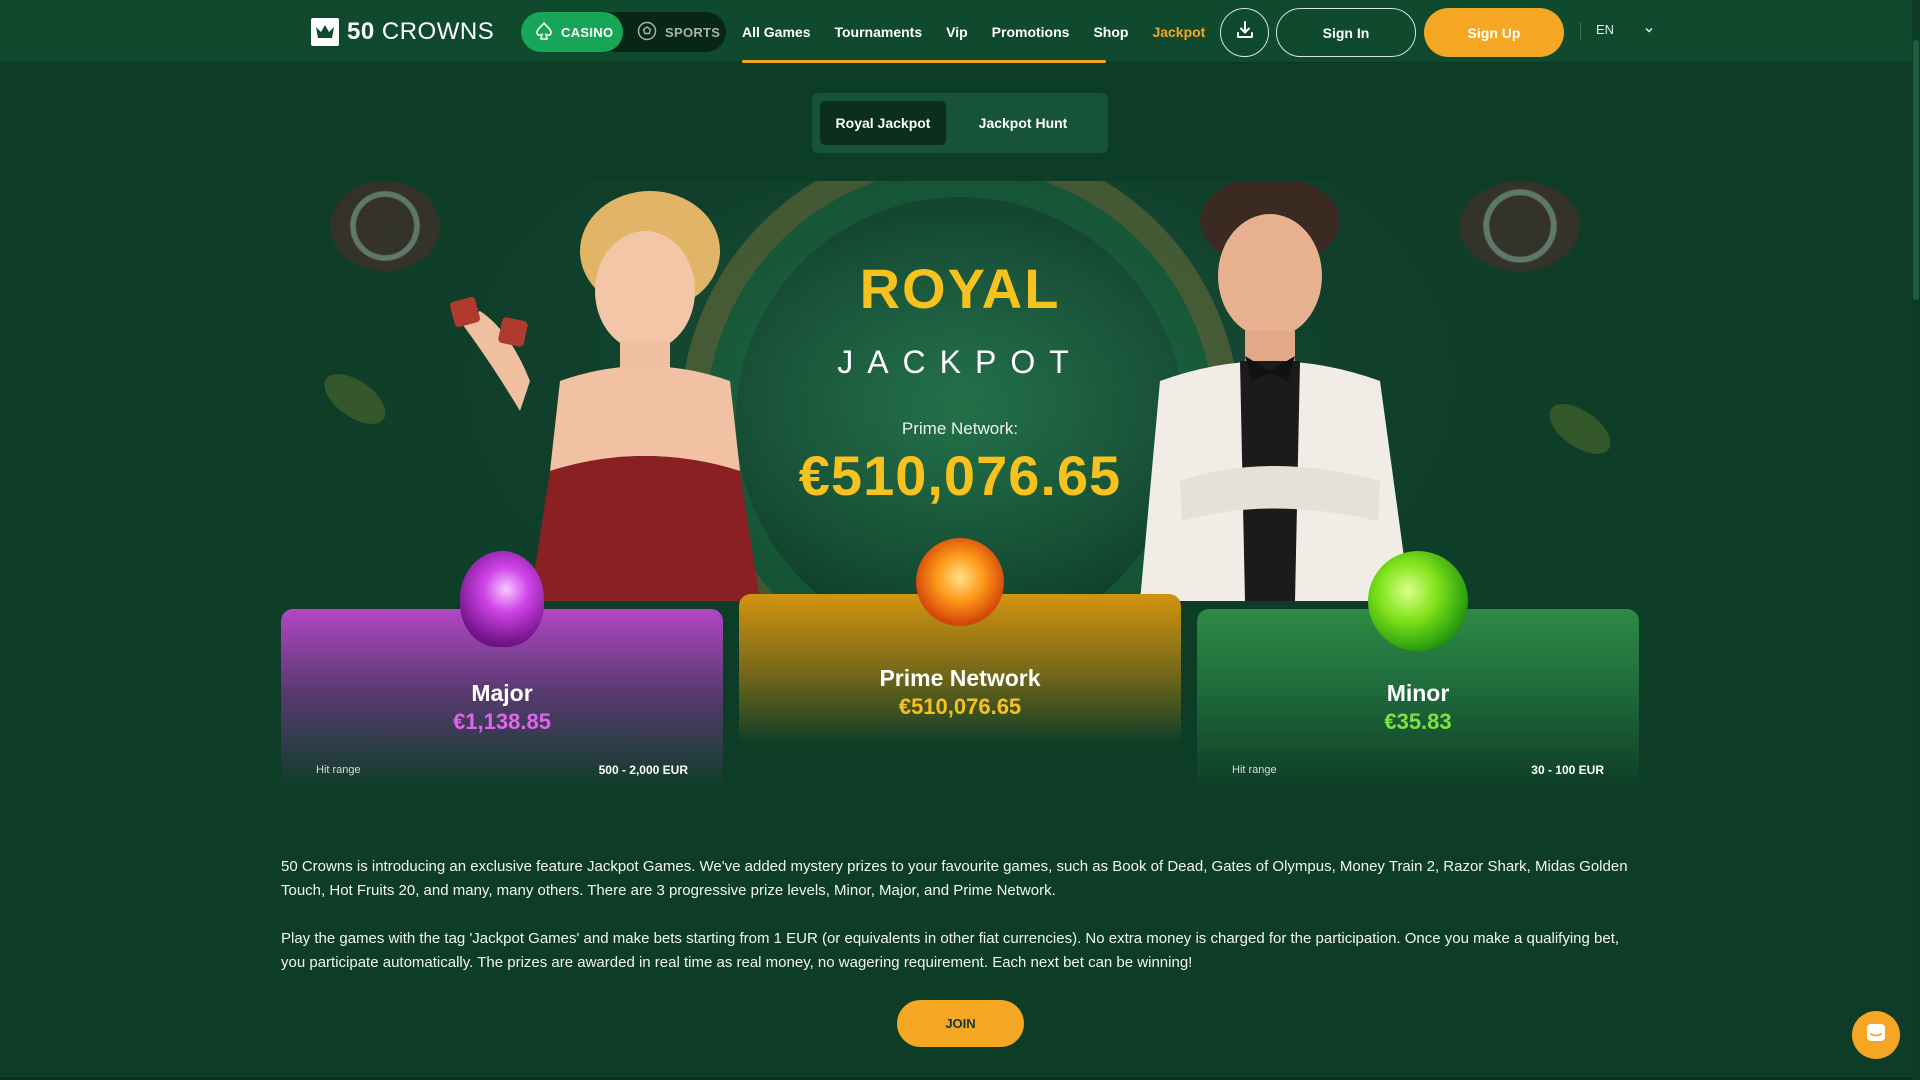 The image size is (1920, 1080). What do you see at coordinates (776, 32) in the screenshot?
I see `nav-all-games: All Games` at bounding box center [776, 32].